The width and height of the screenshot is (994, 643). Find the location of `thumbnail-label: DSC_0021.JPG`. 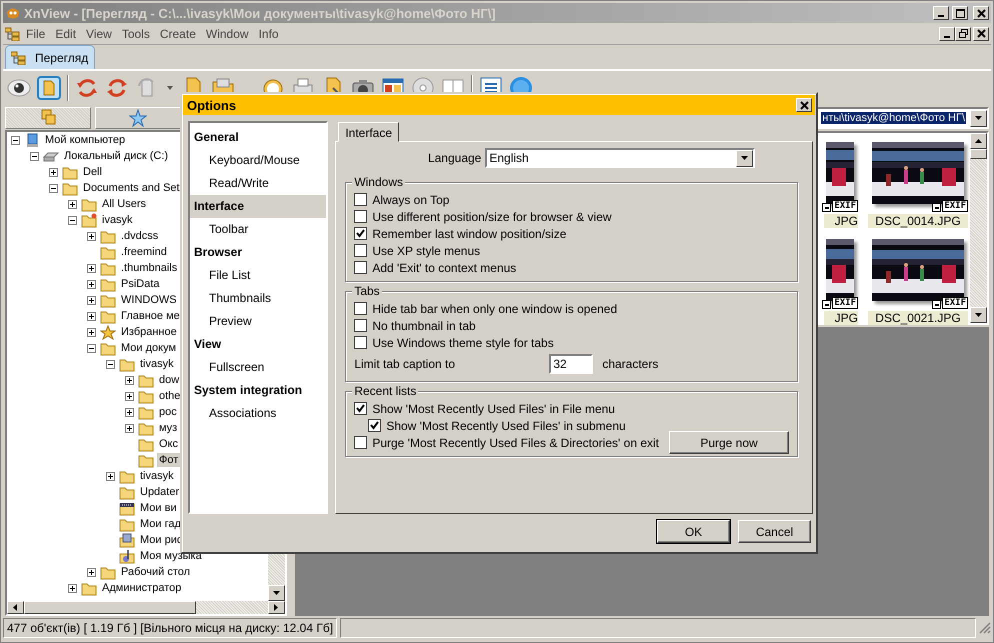

thumbnail-label: DSC_0021.JPG is located at coordinates (918, 318).